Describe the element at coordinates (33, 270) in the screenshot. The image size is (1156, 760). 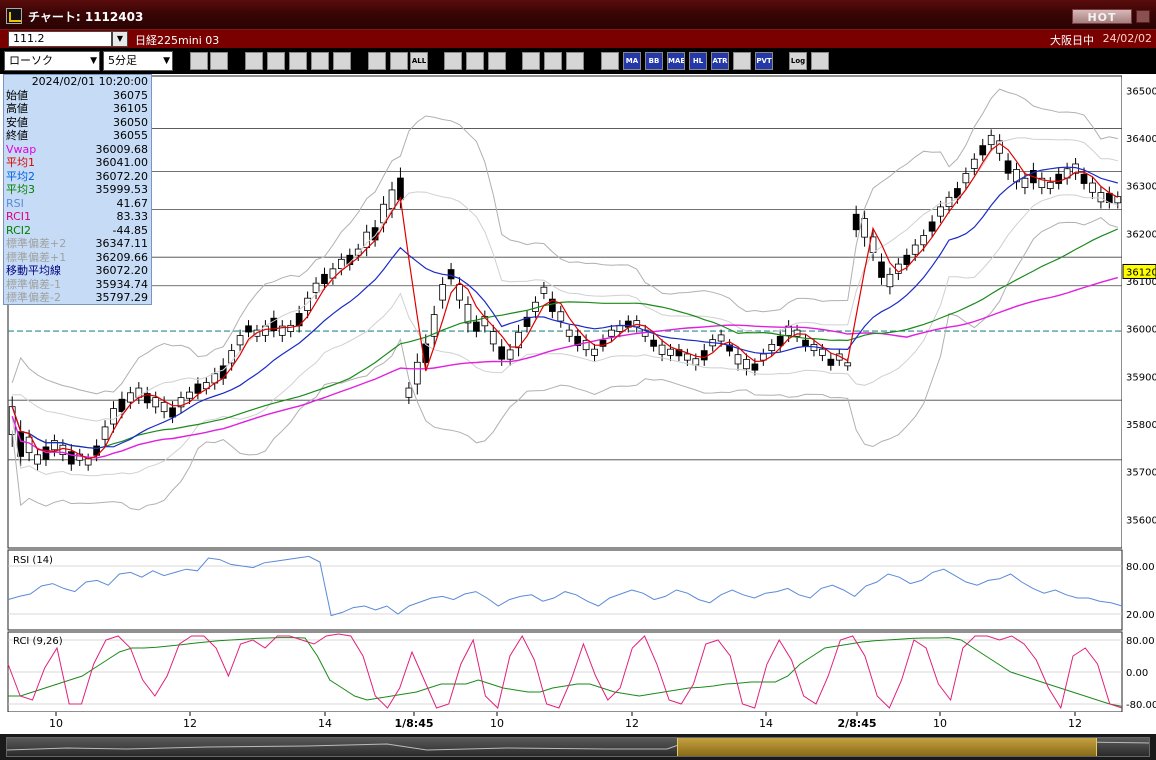
I see `info-label: 移動平均線` at that location.